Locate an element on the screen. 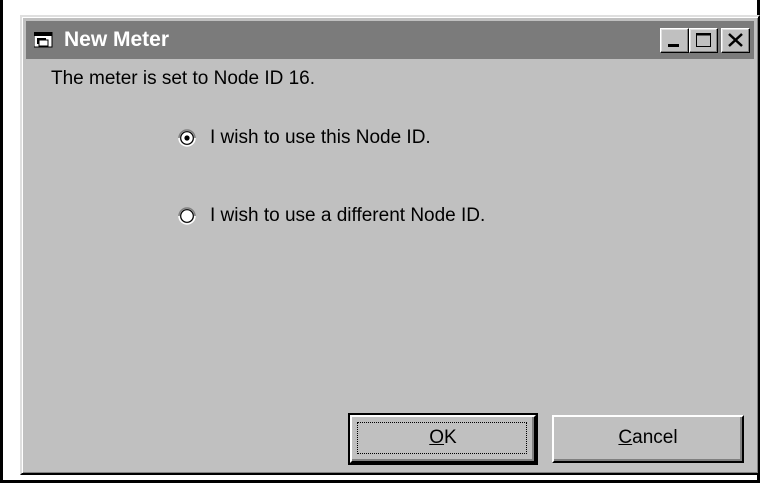 Image resolution: width=760 pixels, height=483 pixels. ok-button: OK is located at coordinates (443, 439).